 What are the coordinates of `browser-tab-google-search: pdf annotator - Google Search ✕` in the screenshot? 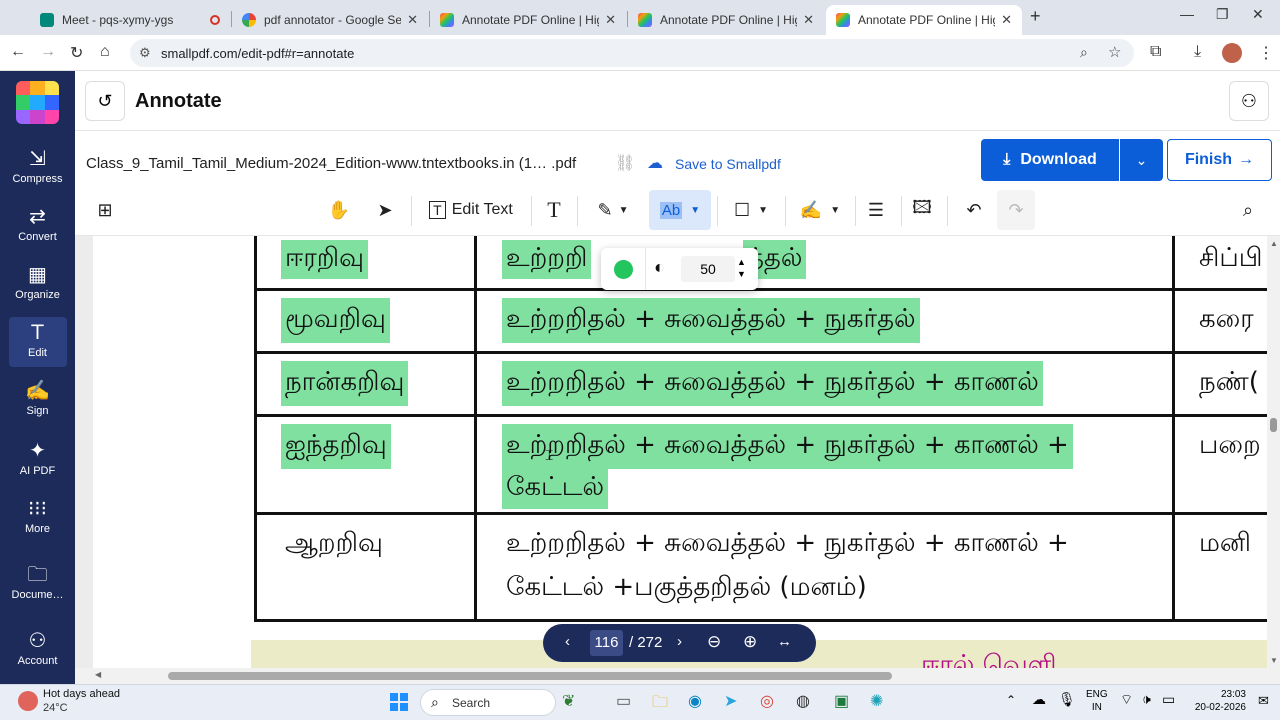 It's located at (330, 20).